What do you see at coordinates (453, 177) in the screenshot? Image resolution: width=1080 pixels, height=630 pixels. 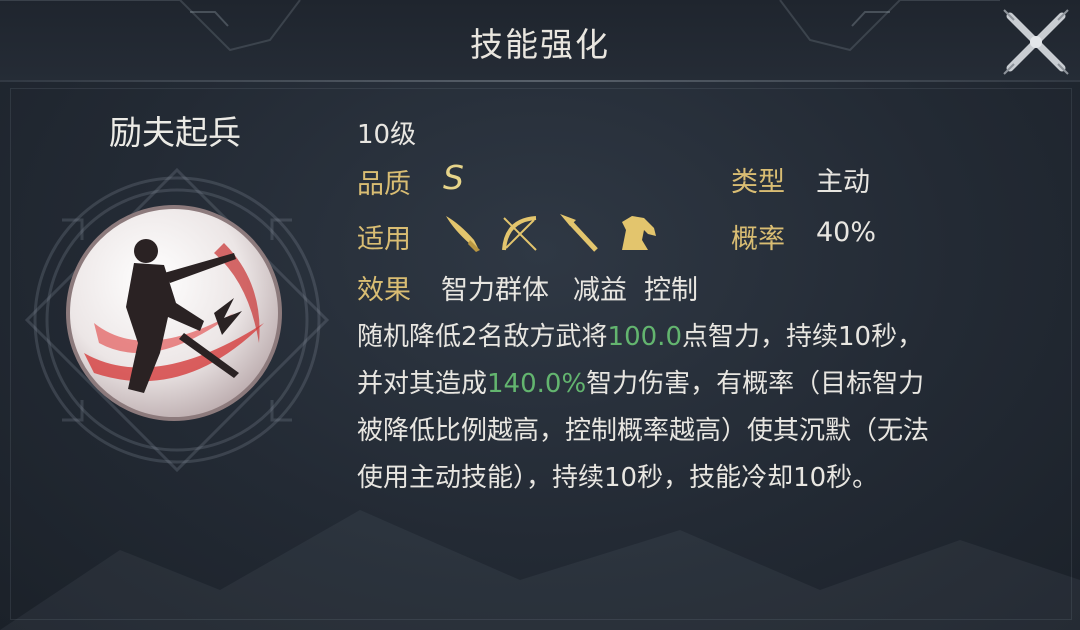 I see `quality-grade: S` at bounding box center [453, 177].